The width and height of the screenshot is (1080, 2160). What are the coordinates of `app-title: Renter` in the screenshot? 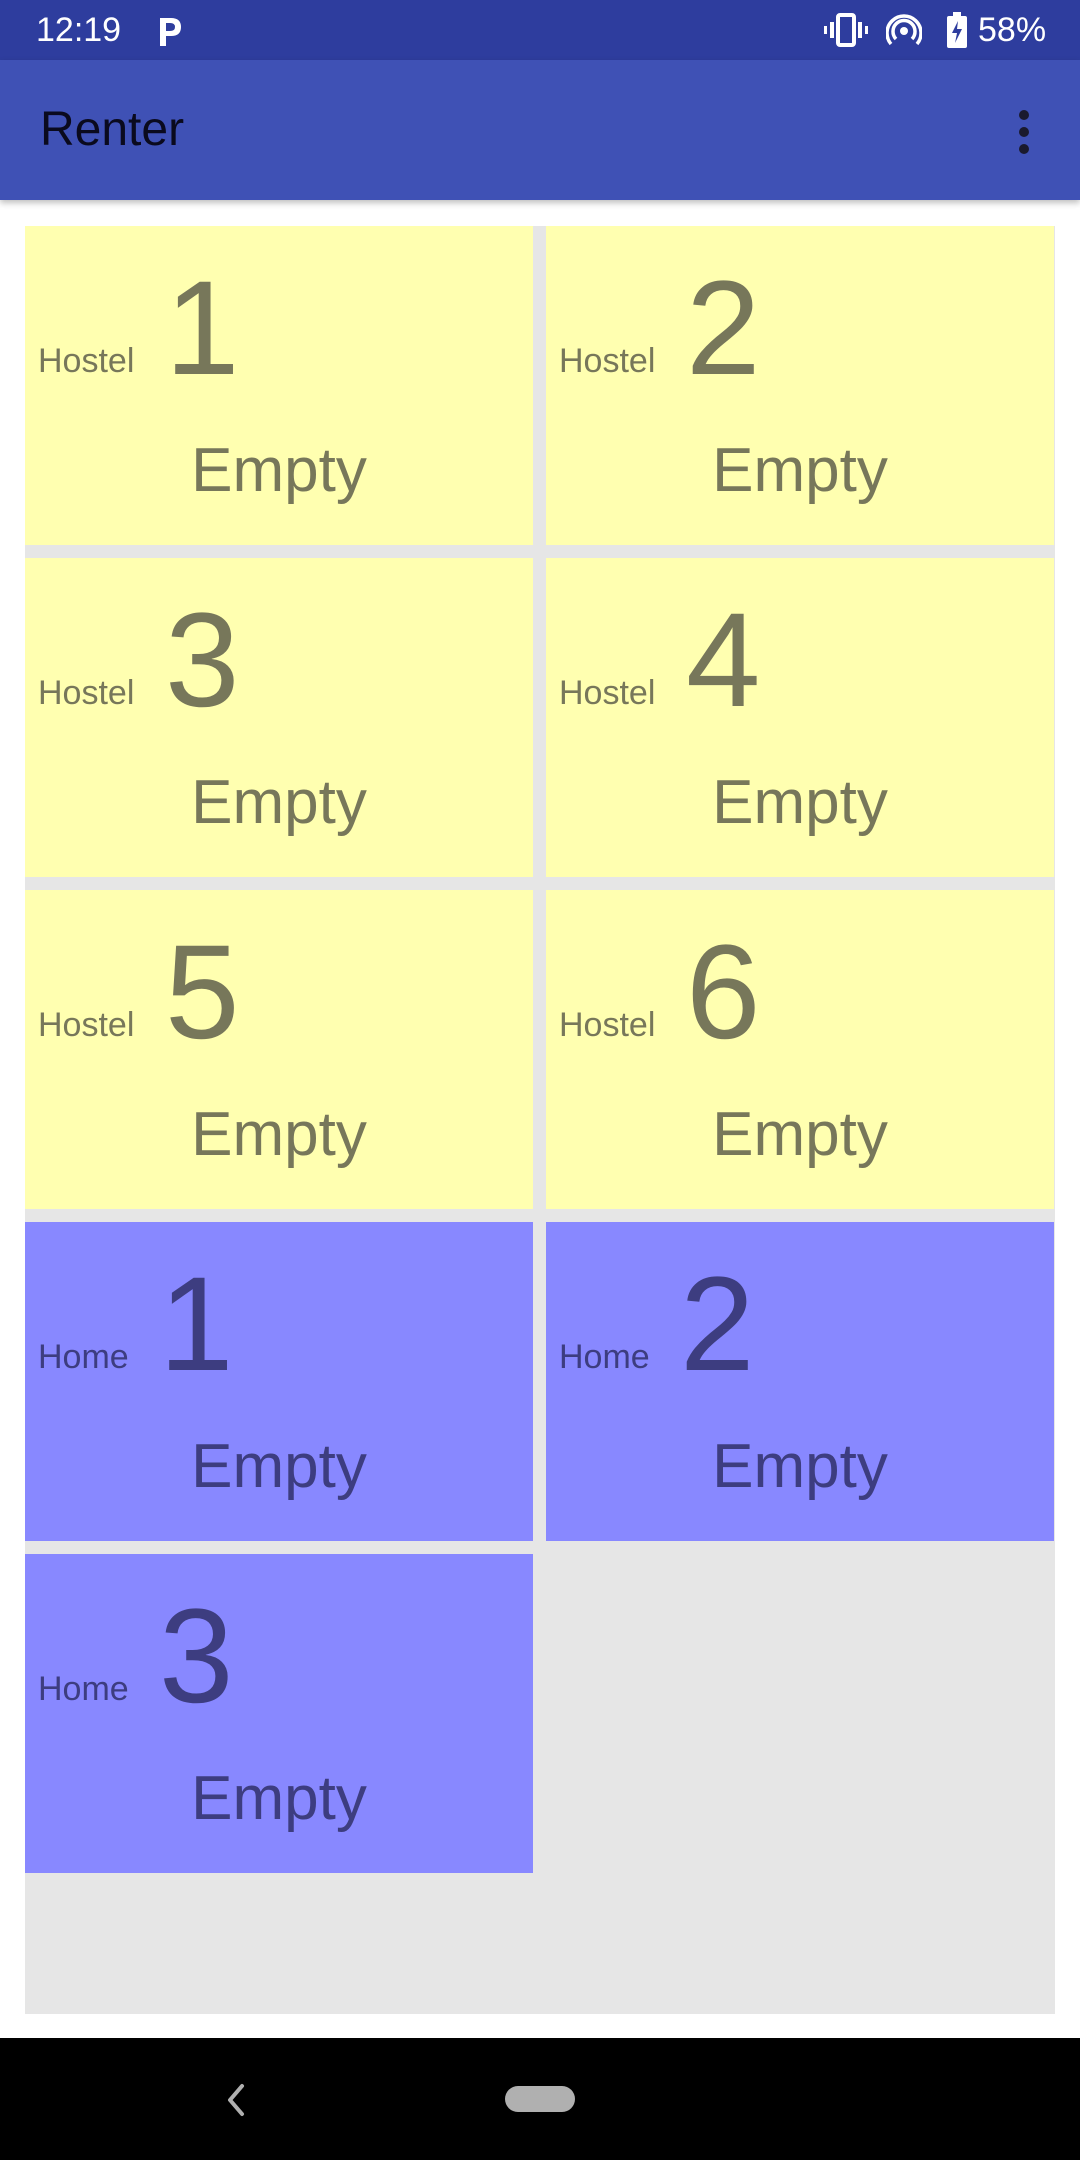 It's located at (112, 129).